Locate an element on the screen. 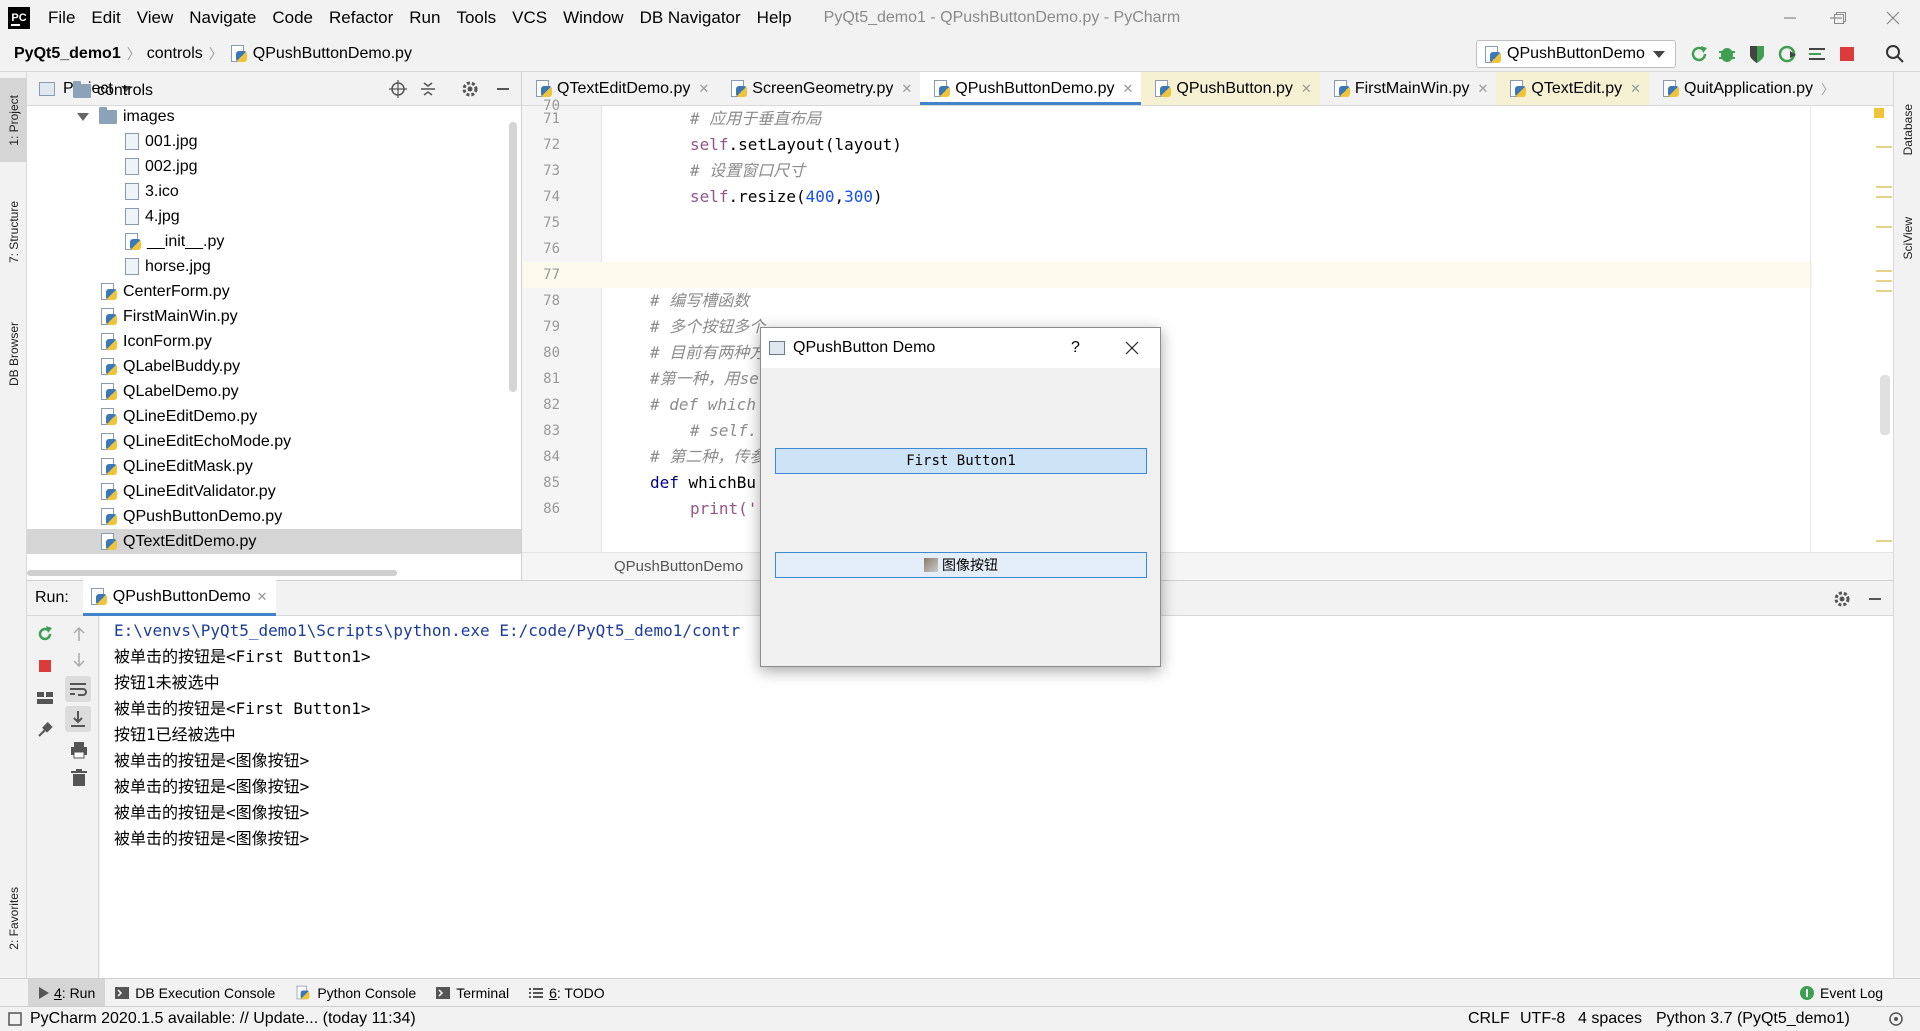 Image resolution: width=1920 pixels, height=1031 pixels. menu-tools: Tools is located at coordinates (476, 18).